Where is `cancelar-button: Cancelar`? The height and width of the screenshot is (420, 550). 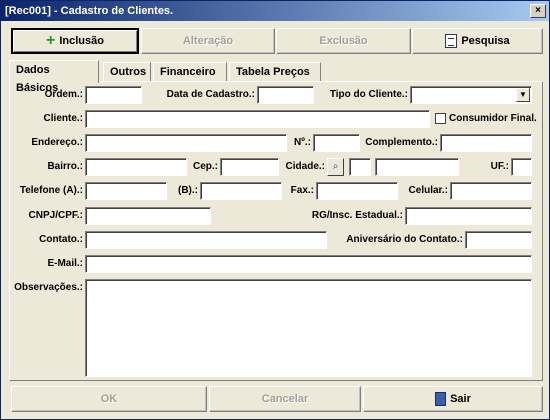
cancelar-button: Cancelar is located at coordinates (285, 399).